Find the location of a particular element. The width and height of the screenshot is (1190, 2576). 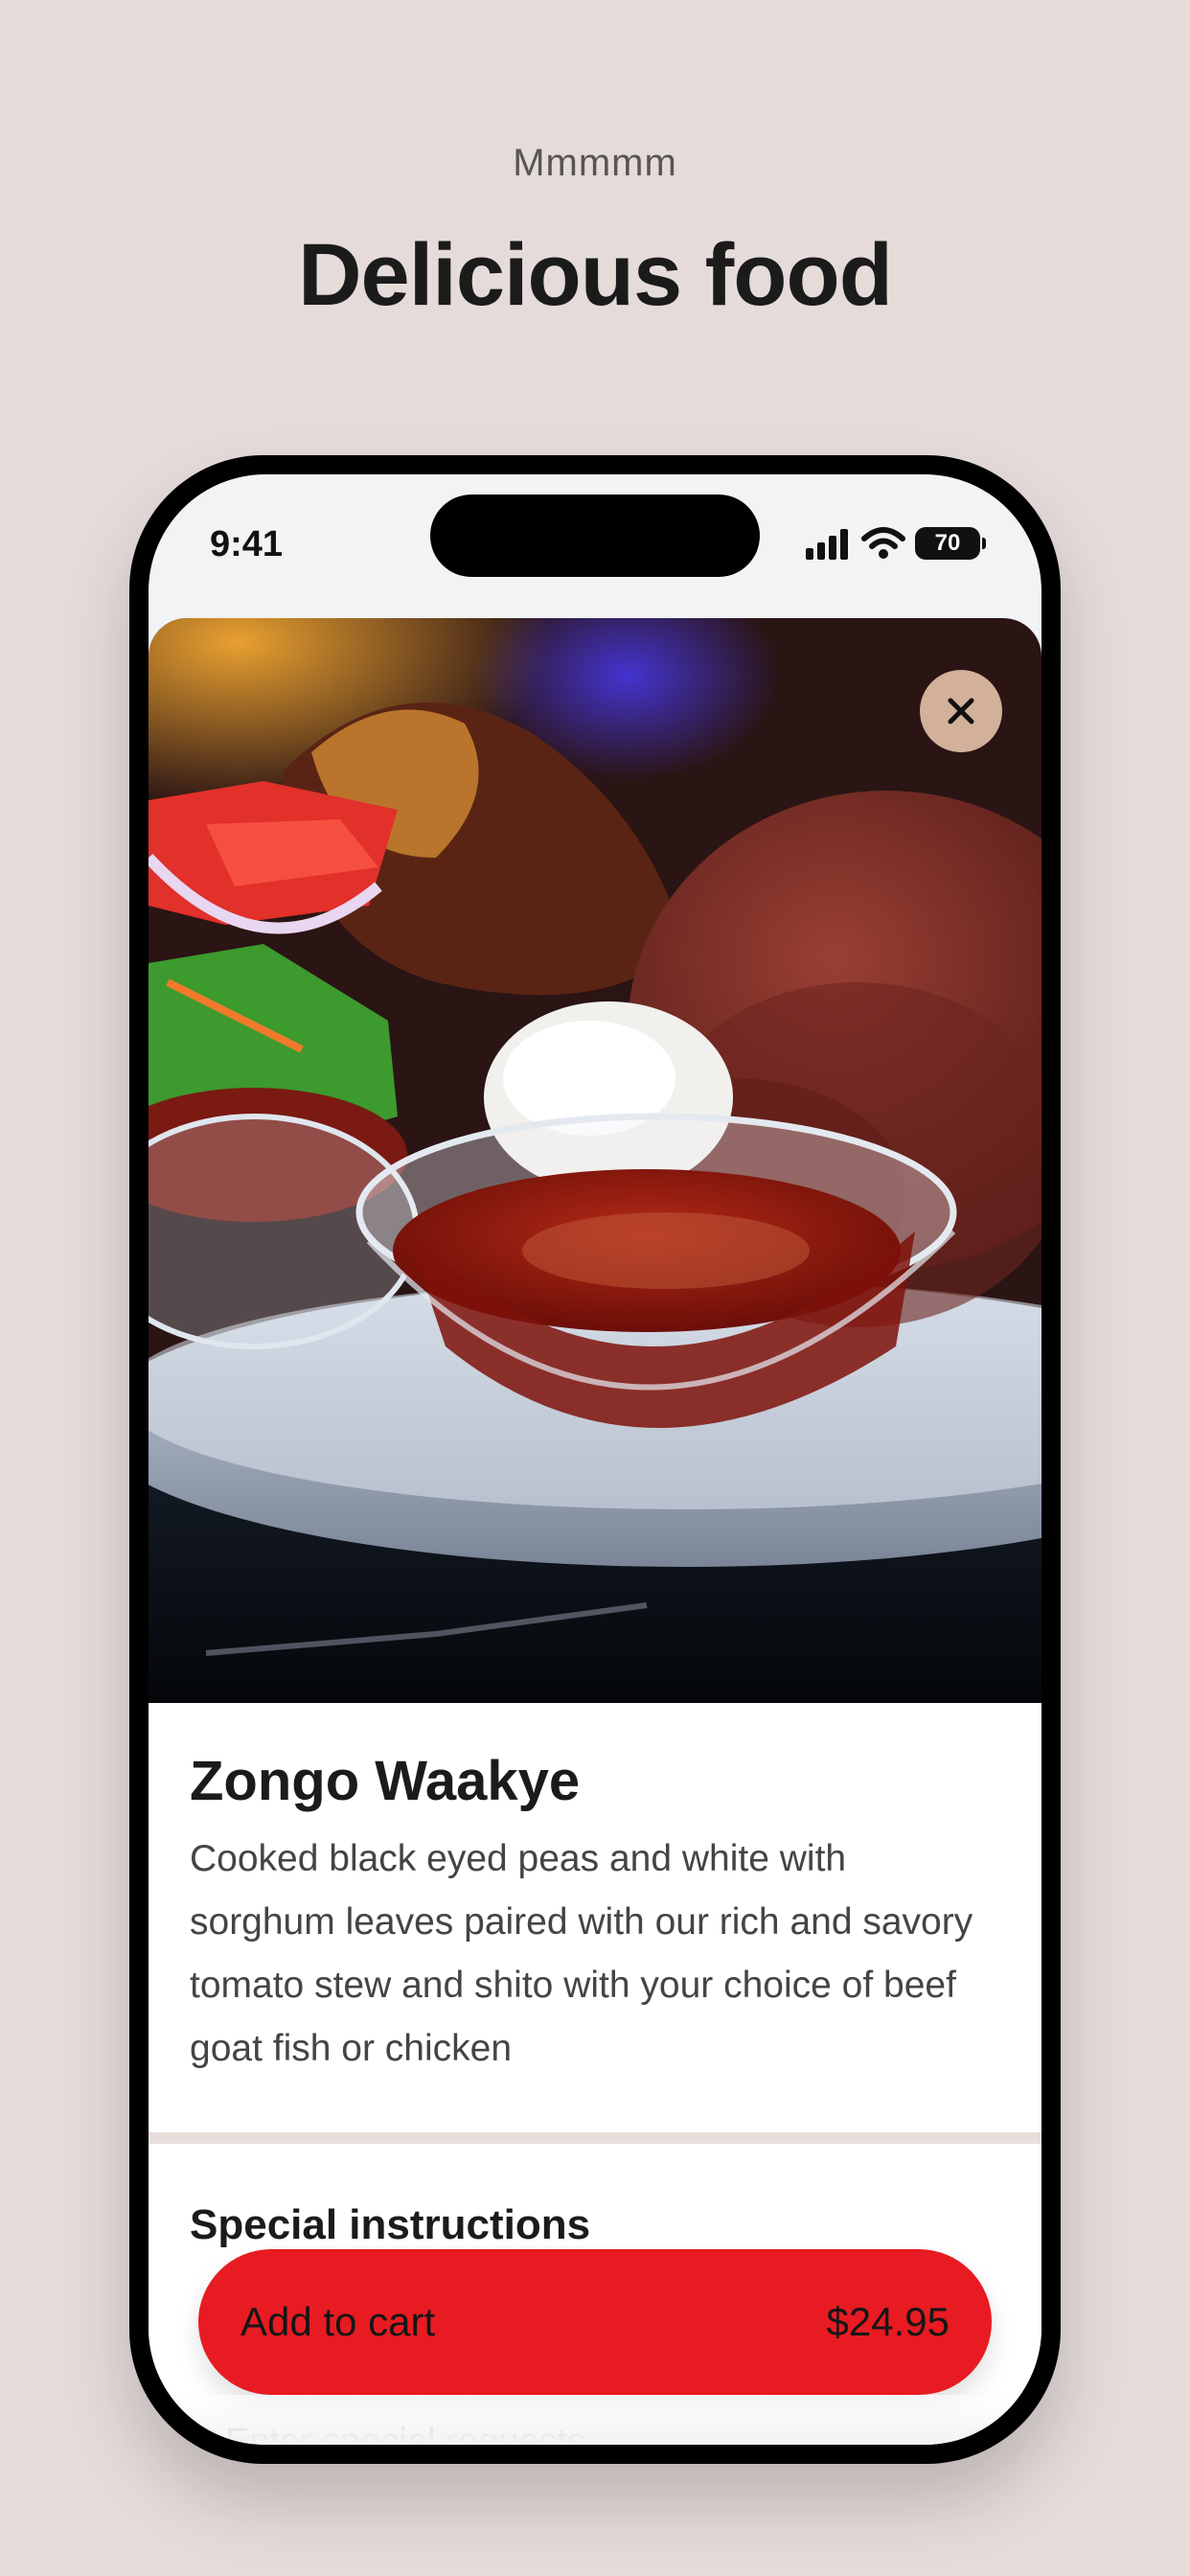

promo-headline: Delicious food is located at coordinates (595, 275).